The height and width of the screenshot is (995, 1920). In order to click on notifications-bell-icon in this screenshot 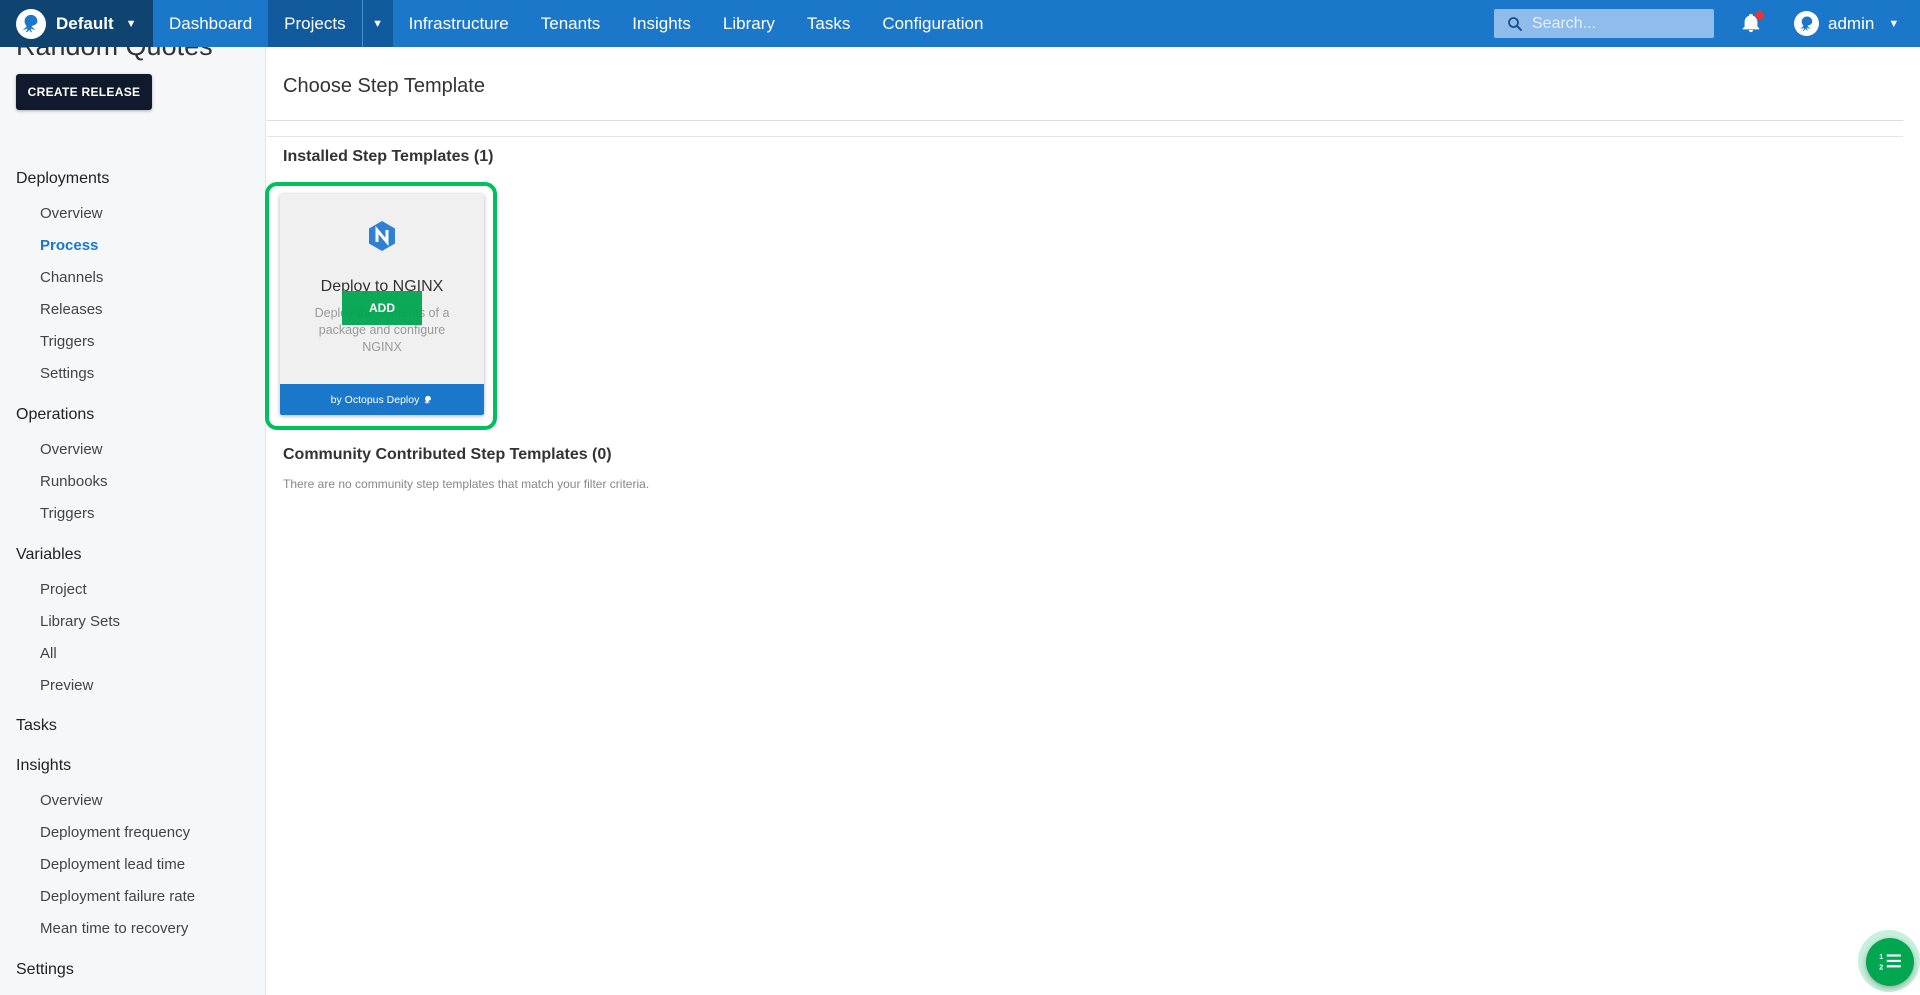, I will do `click(1752, 22)`.